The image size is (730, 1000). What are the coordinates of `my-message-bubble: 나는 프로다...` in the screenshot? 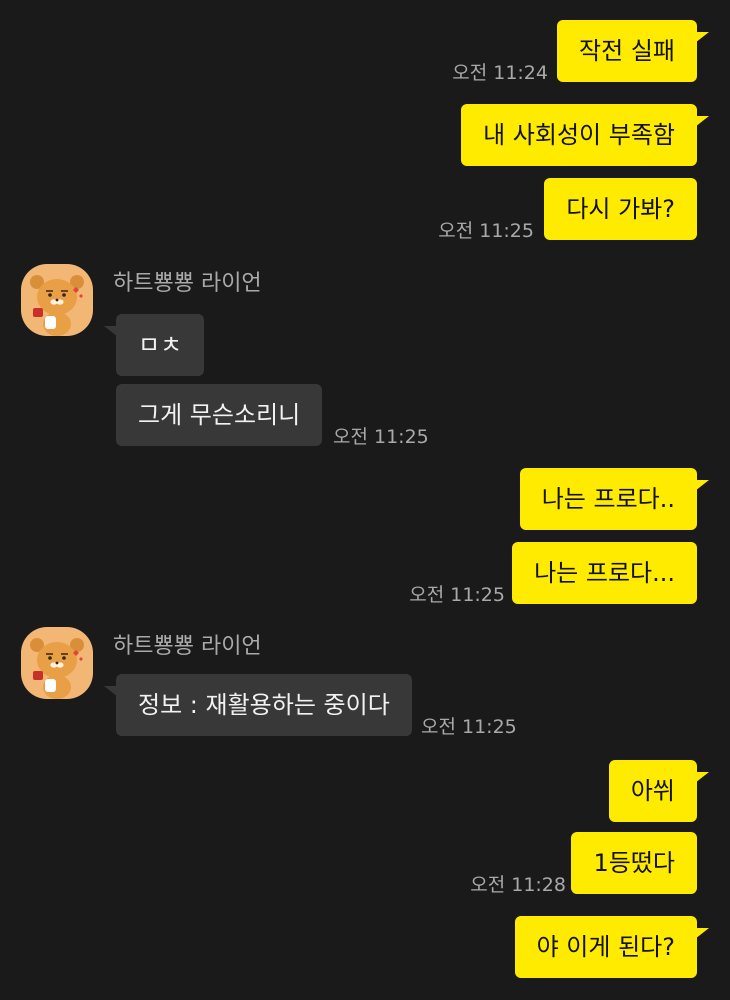 It's located at (604, 573).